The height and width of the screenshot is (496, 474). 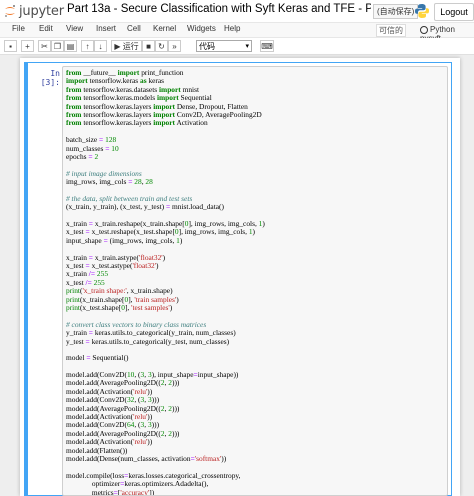 What do you see at coordinates (10, 11) in the screenshot?
I see `jupyter-logo-icon` at bounding box center [10, 11].